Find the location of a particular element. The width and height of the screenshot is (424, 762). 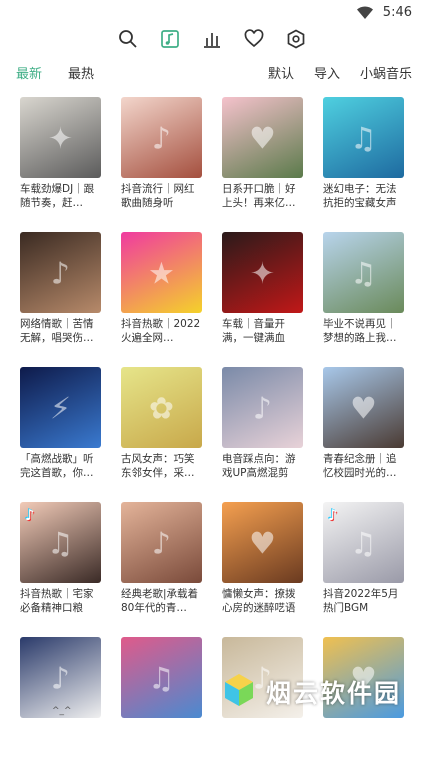

playlist-card: ♫ 迷幻电子：无法抗拒的宝藏女声 is located at coordinates (363, 159).